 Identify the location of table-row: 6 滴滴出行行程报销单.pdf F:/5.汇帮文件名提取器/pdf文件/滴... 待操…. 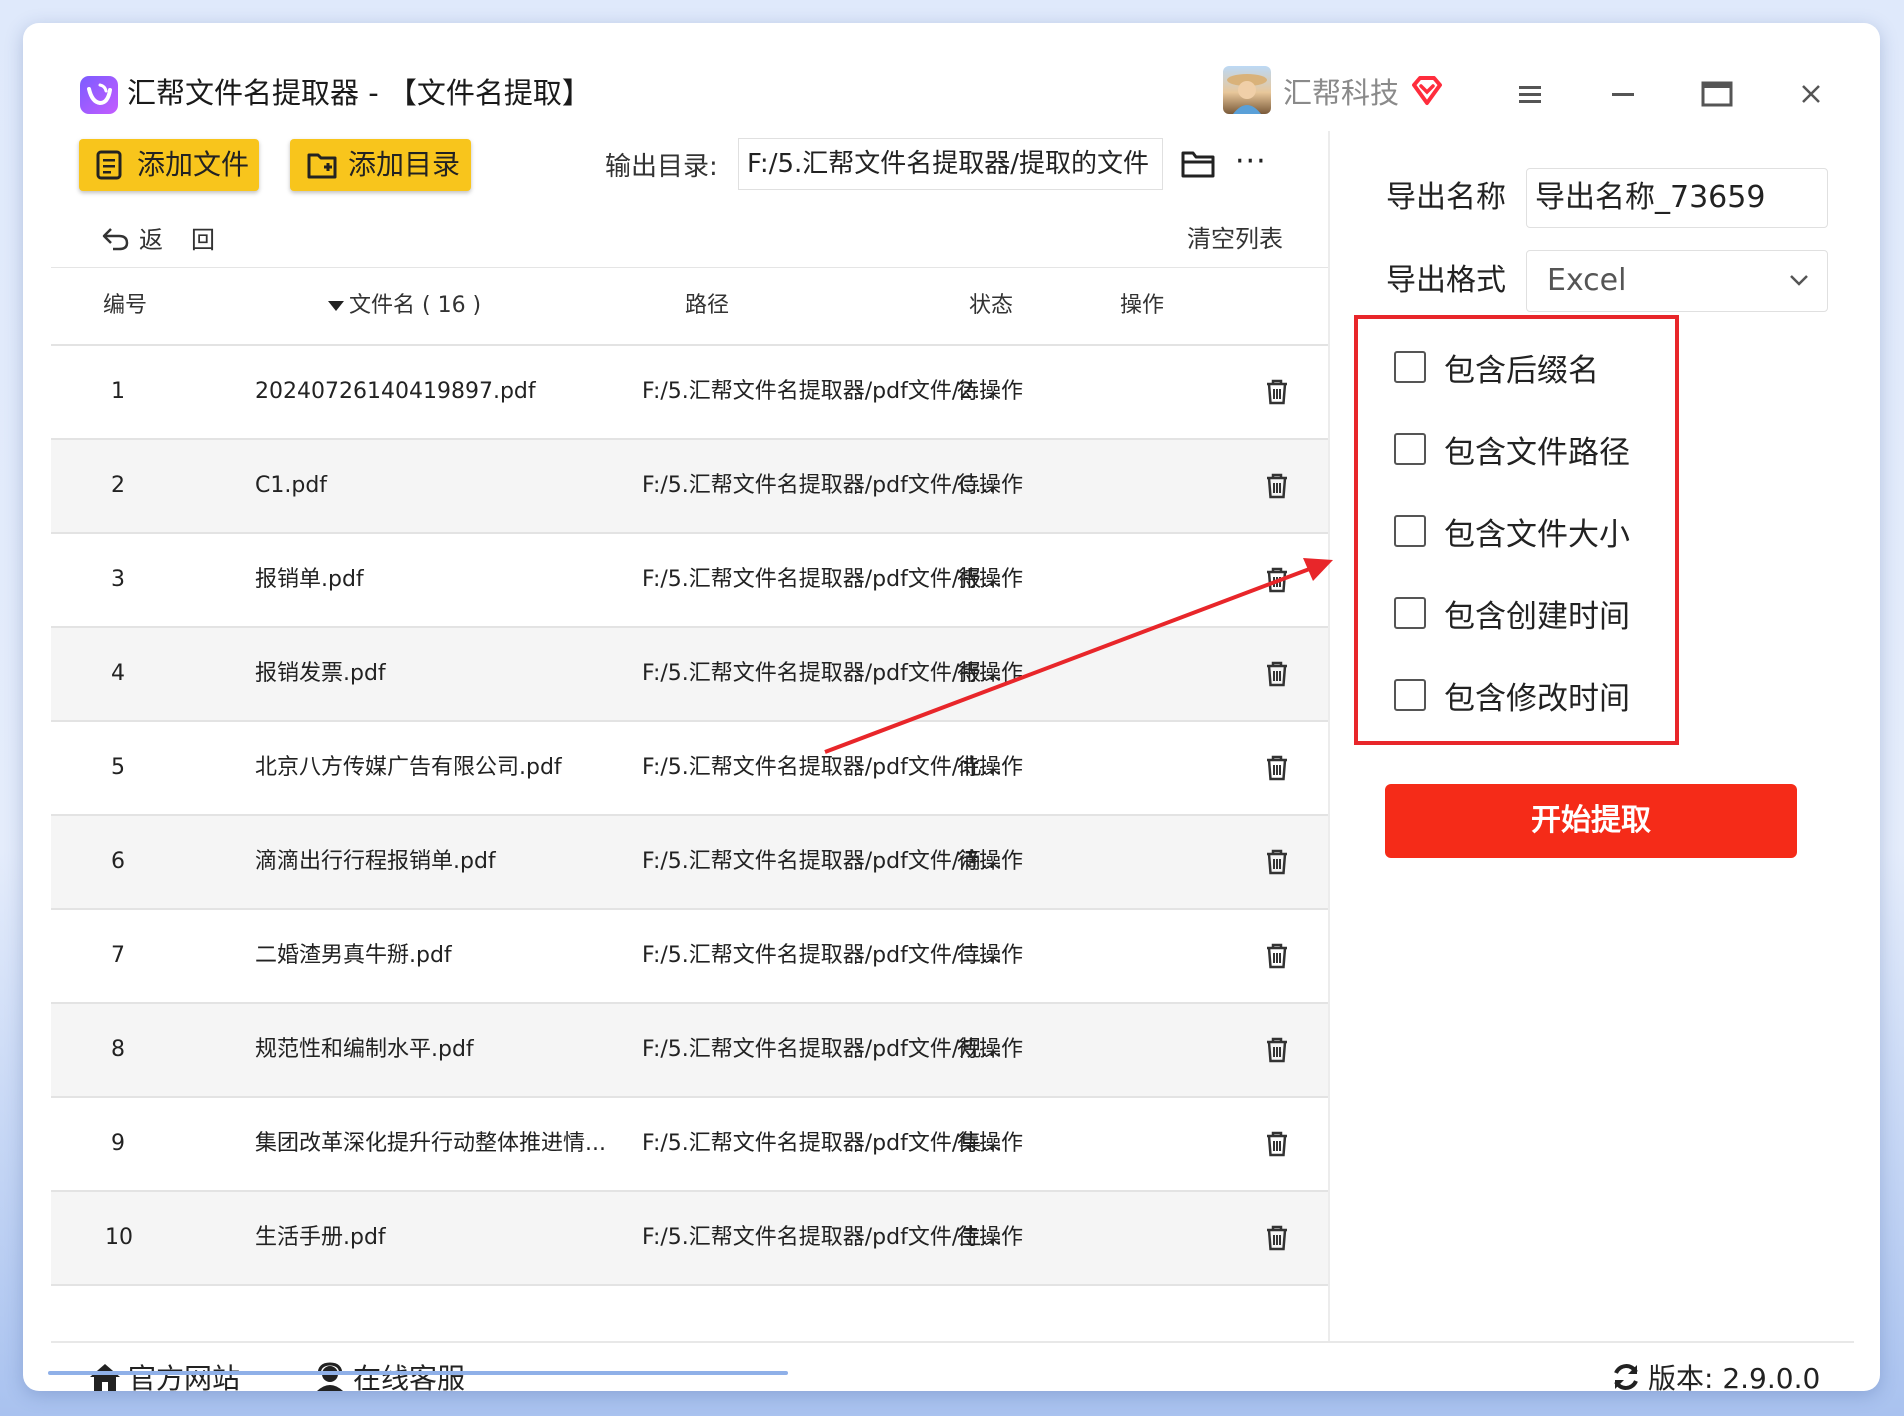
(689, 863).